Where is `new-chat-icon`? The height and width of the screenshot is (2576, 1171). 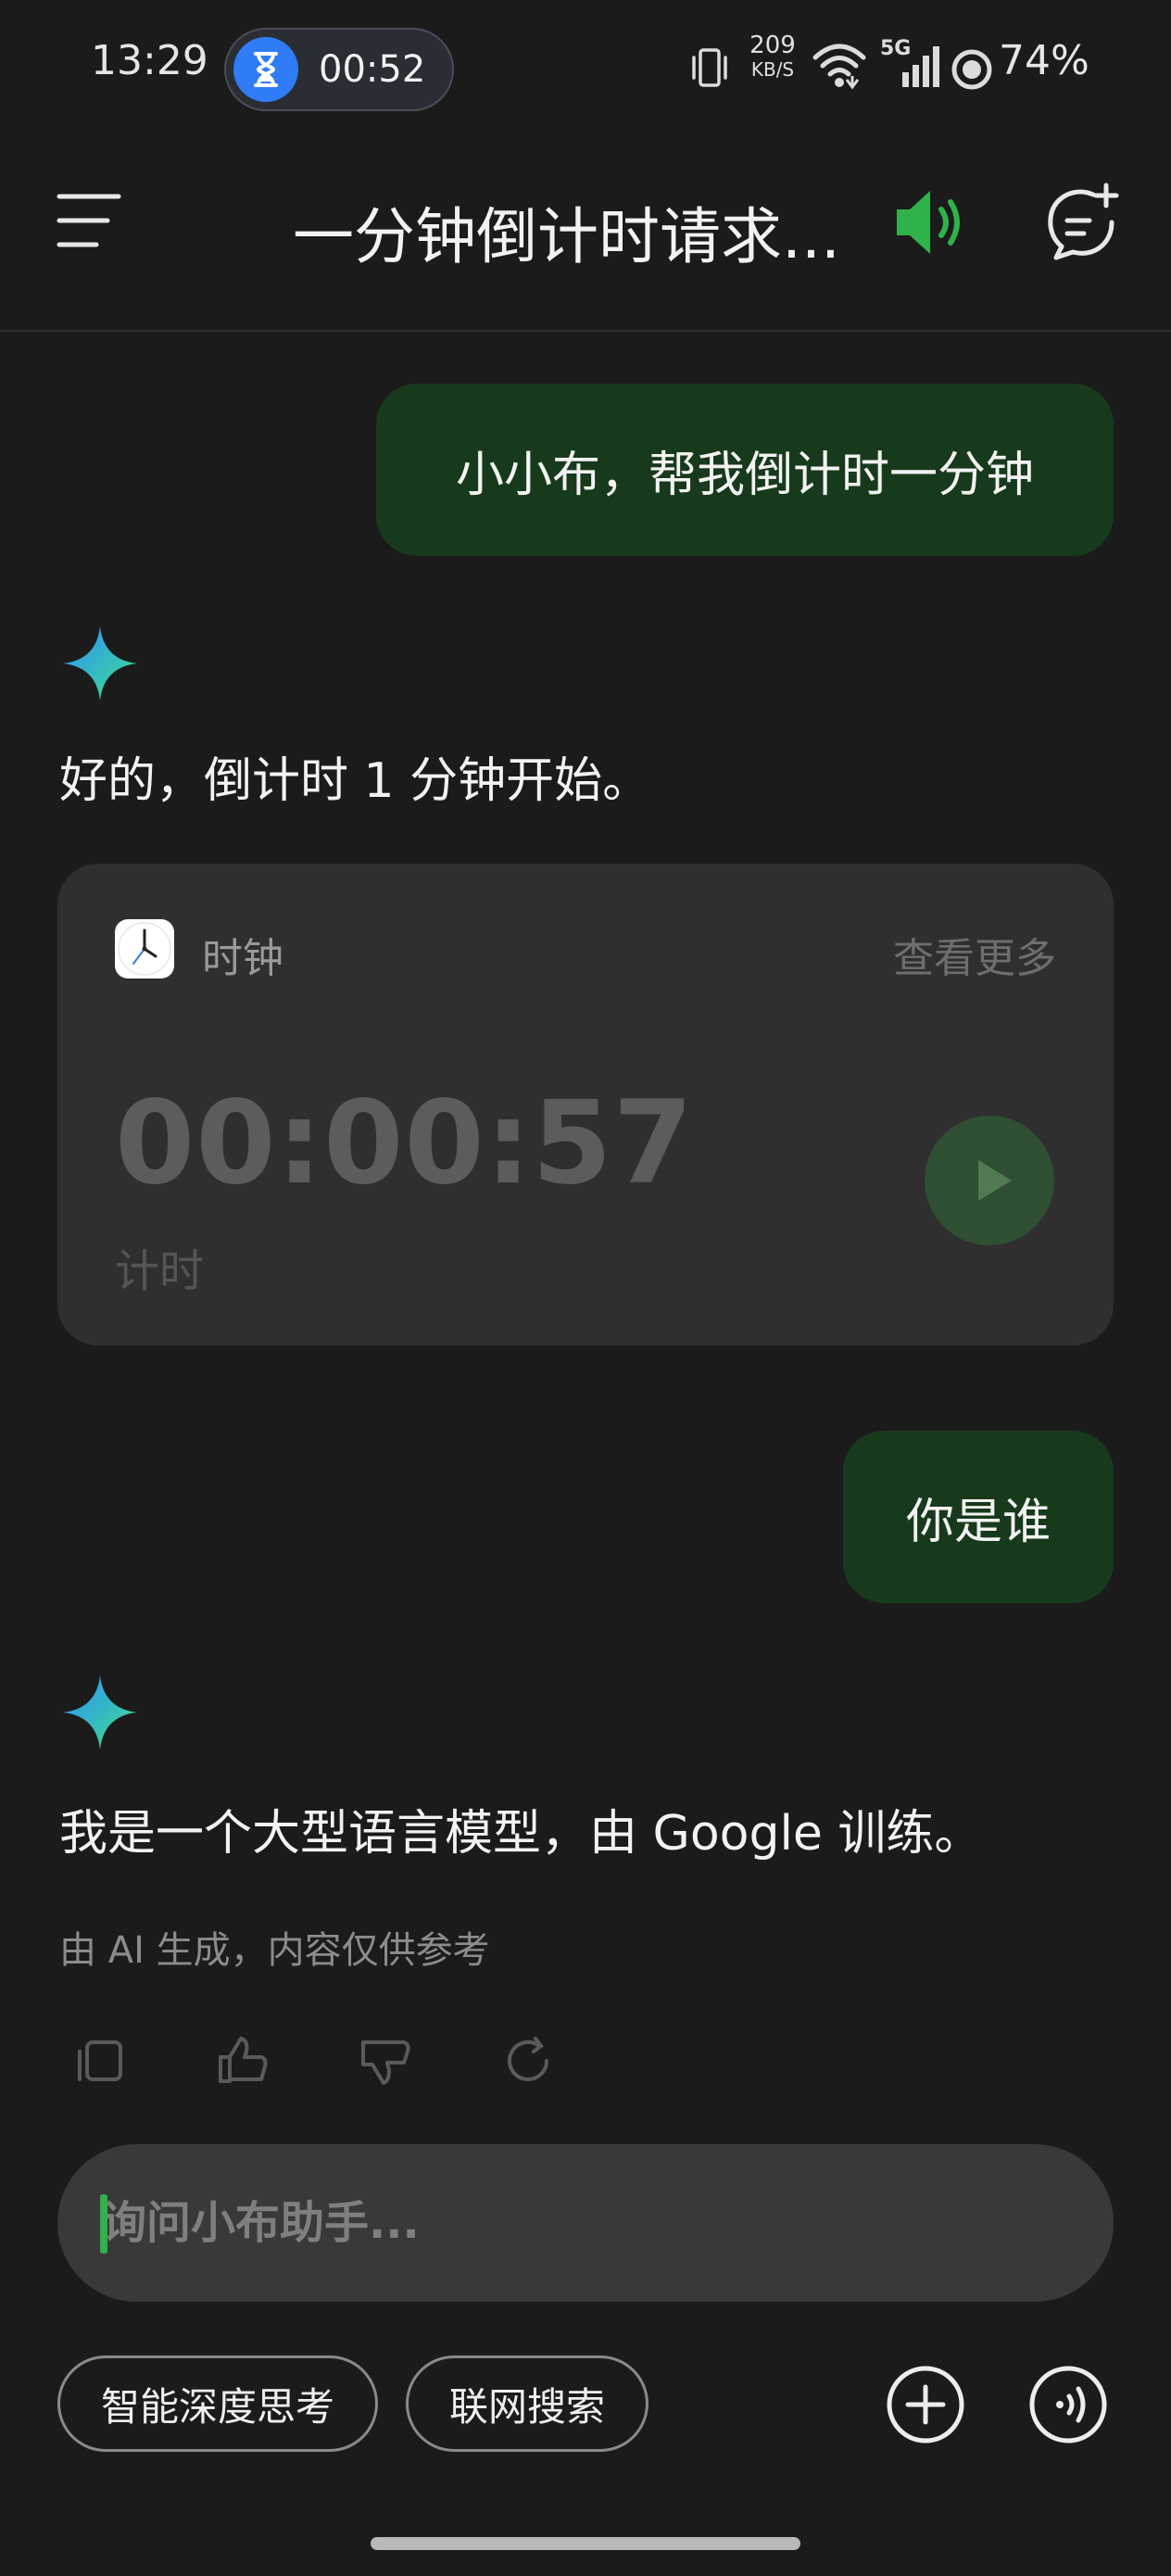
new-chat-icon is located at coordinates (1081, 221).